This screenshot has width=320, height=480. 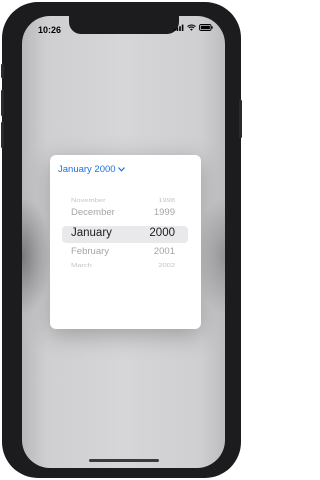 What do you see at coordinates (2, 135) in the screenshot?
I see `volume-down-button` at bounding box center [2, 135].